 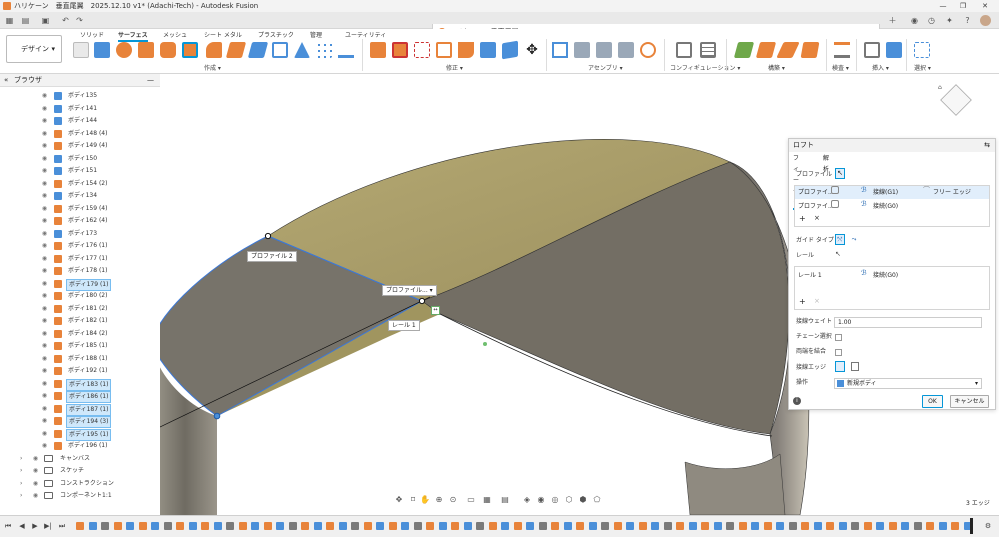 What do you see at coordinates (80, 484) in the screenshot?
I see `browser-folder-row: › ◉ コンストラクション` at bounding box center [80, 484].